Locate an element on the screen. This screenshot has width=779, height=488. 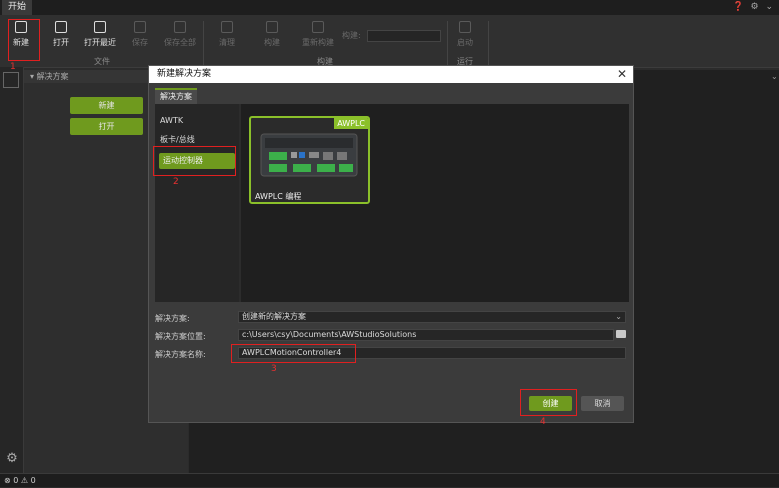
sidebar-new-button: 新建 is located at coordinates (106, 105).